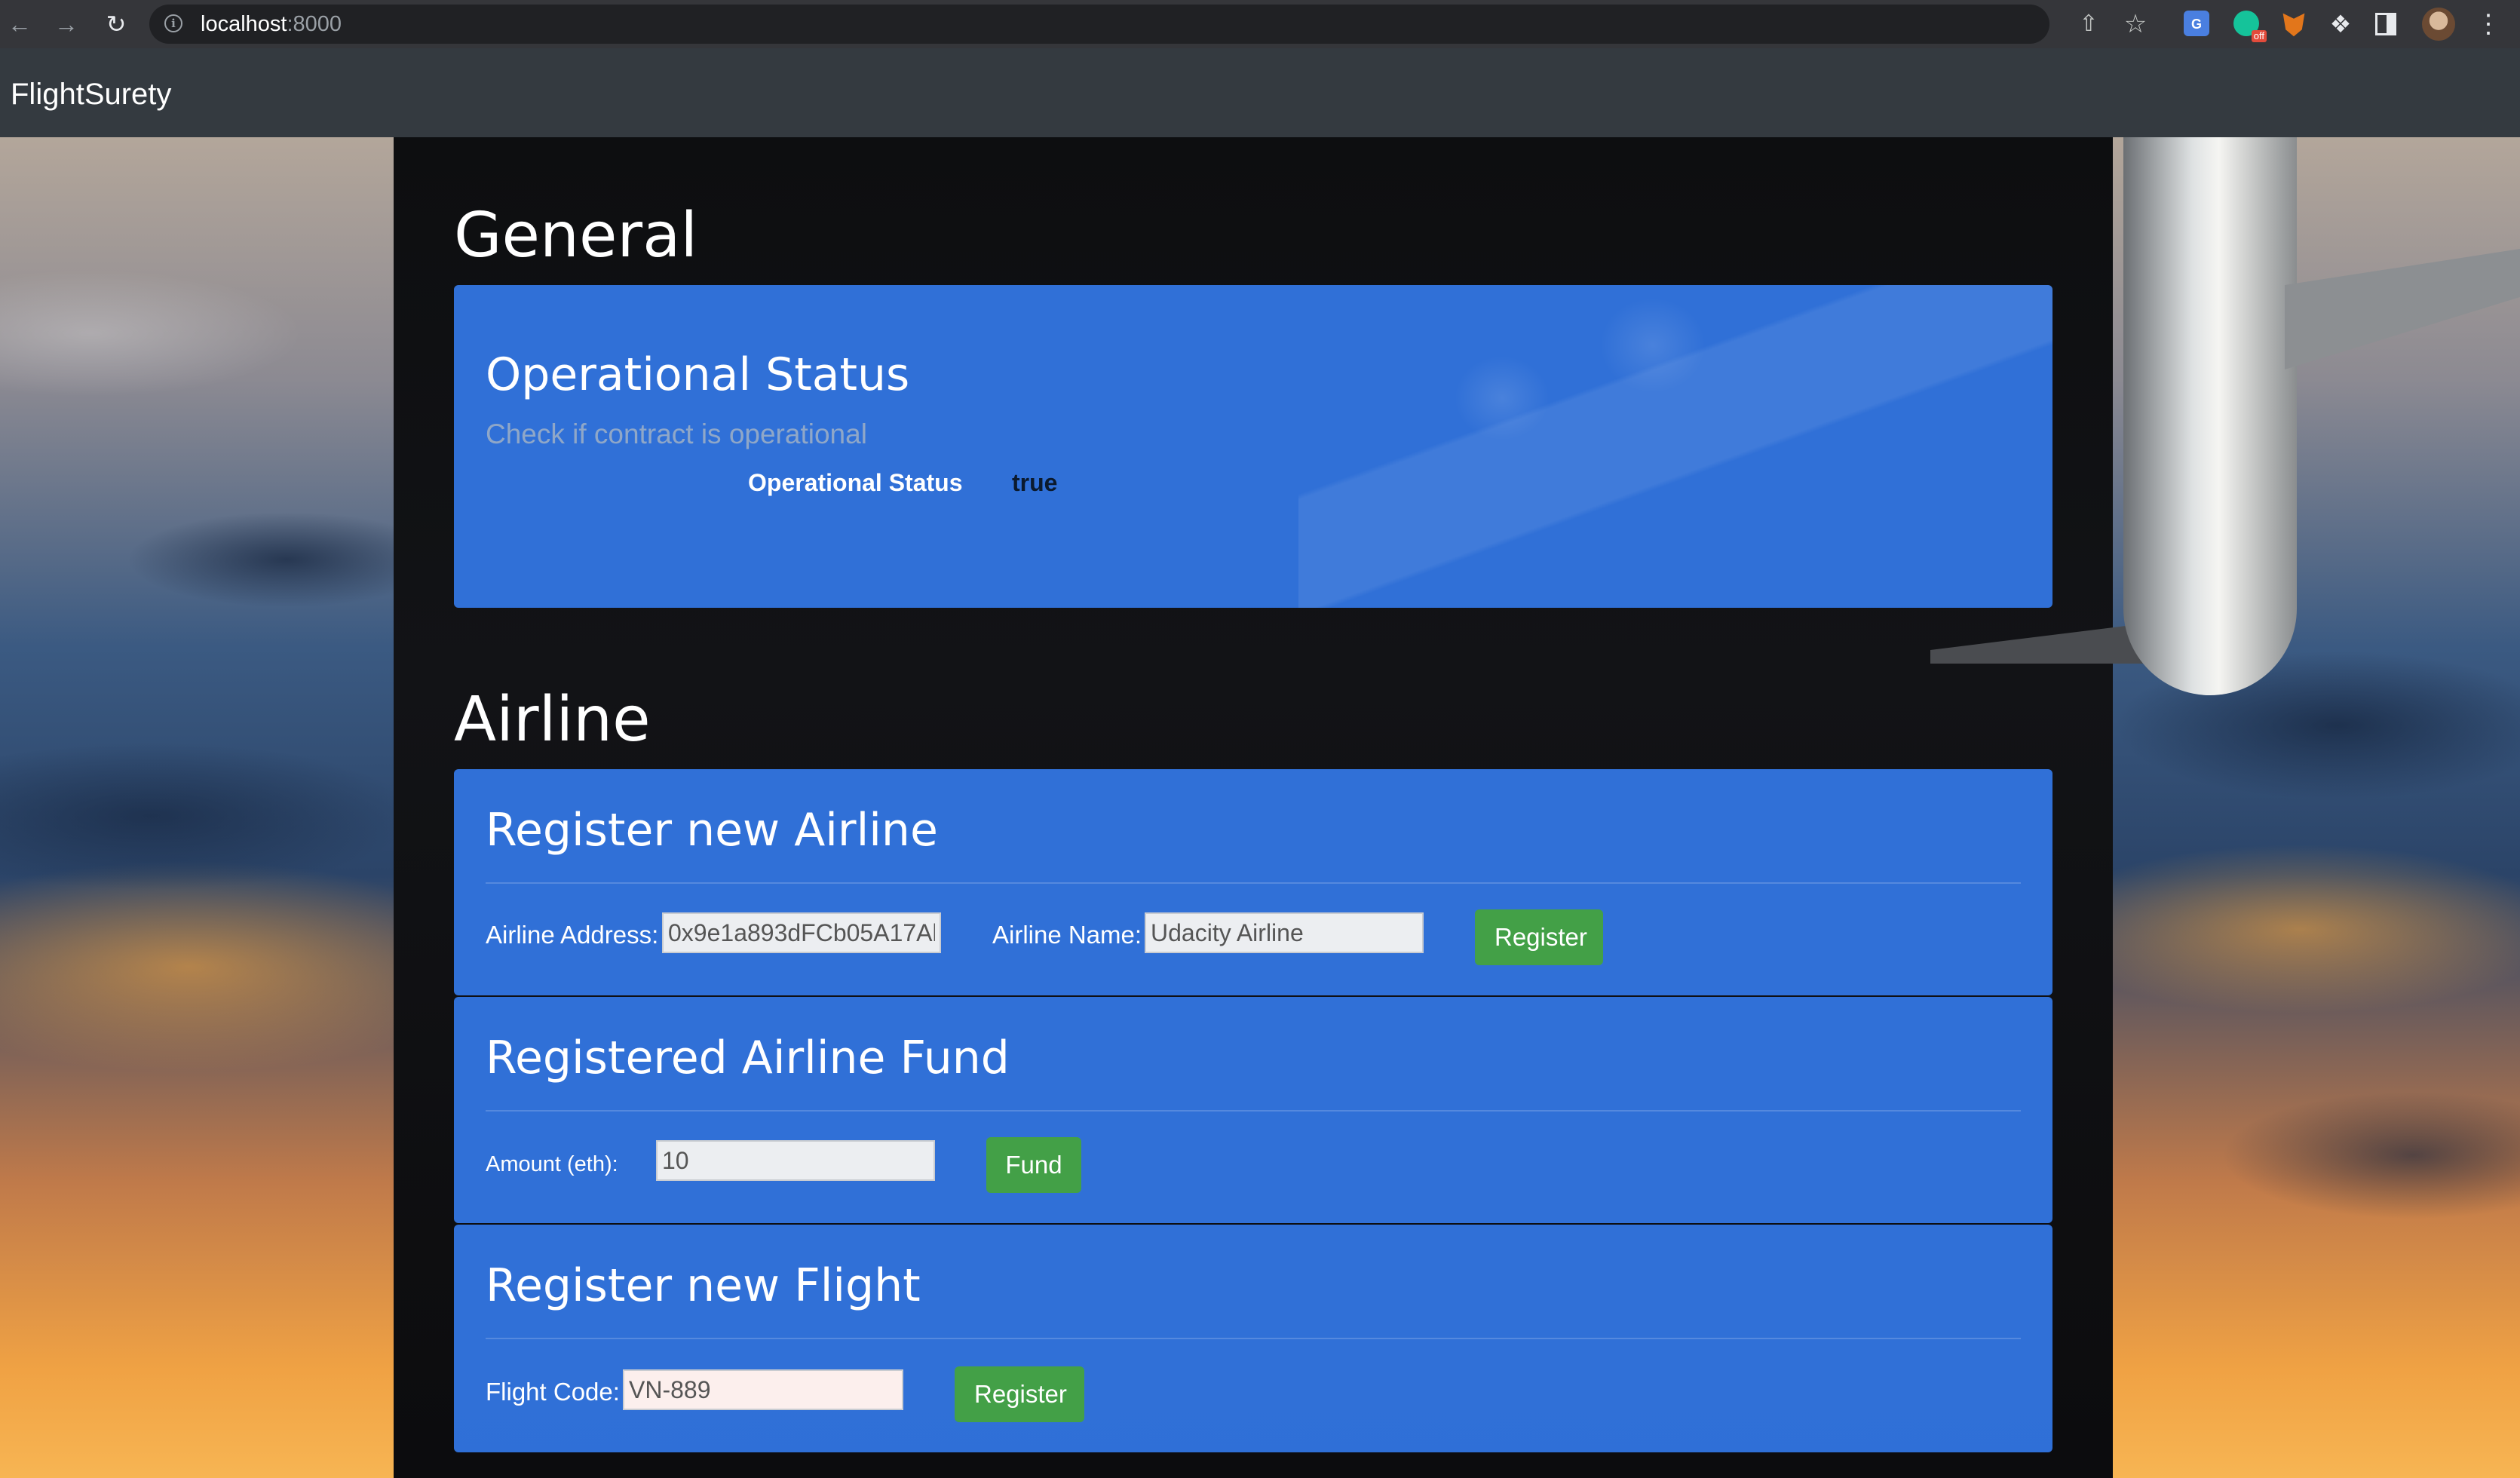 This screenshot has width=2520, height=1478. I want to click on metamask-extension-icon, so click(2293, 25).